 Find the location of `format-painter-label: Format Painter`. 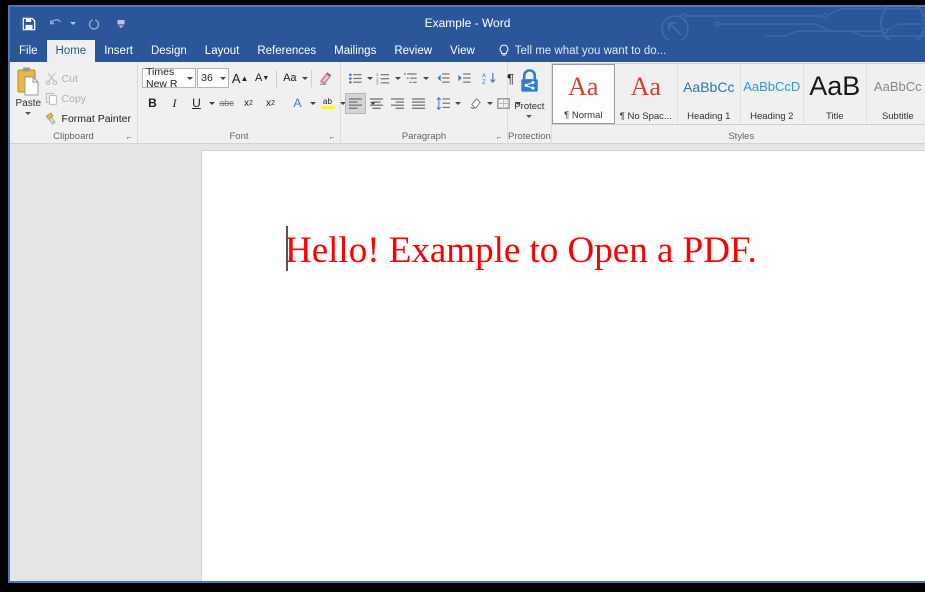

format-painter-label: Format Painter is located at coordinates (96, 118).